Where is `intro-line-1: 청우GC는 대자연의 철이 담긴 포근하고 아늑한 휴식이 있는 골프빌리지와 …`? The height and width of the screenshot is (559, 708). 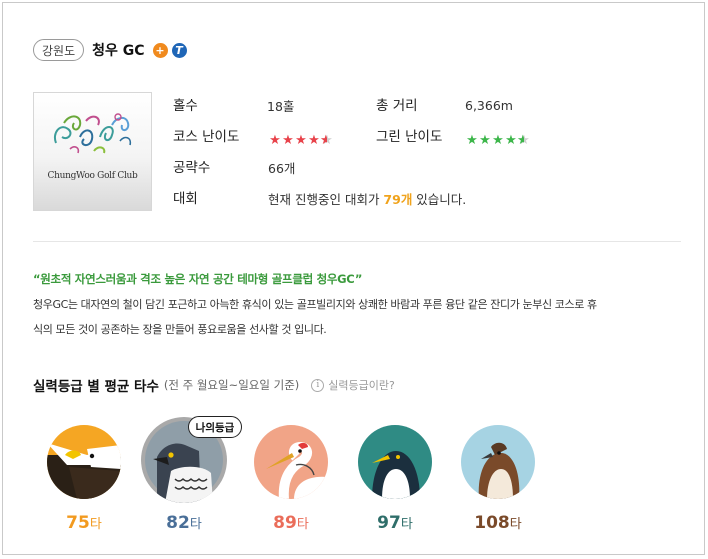
intro-line-1: 청우GC는 대자연의 철이 담긴 포근하고 아늑한 휴식이 있는 골프빌리지와 … is located at coordinates (315, 304).